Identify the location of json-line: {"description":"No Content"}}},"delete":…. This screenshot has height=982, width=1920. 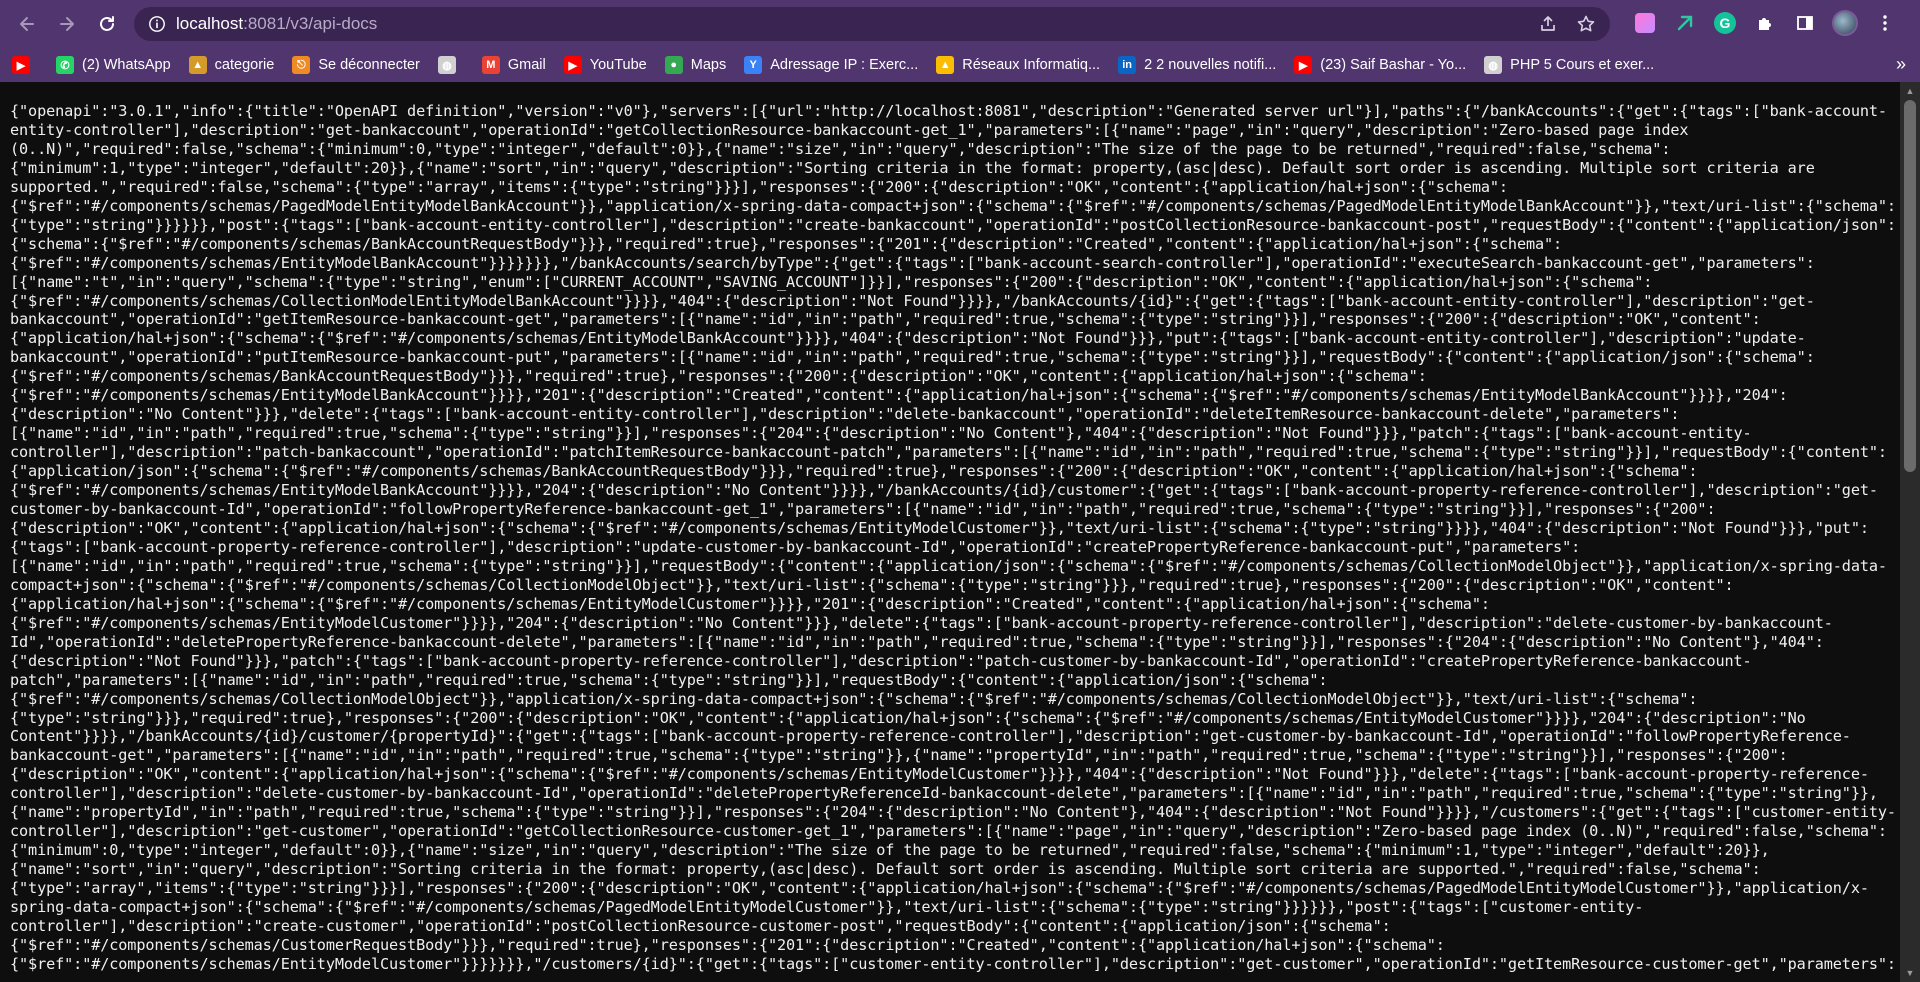
(845, 414).